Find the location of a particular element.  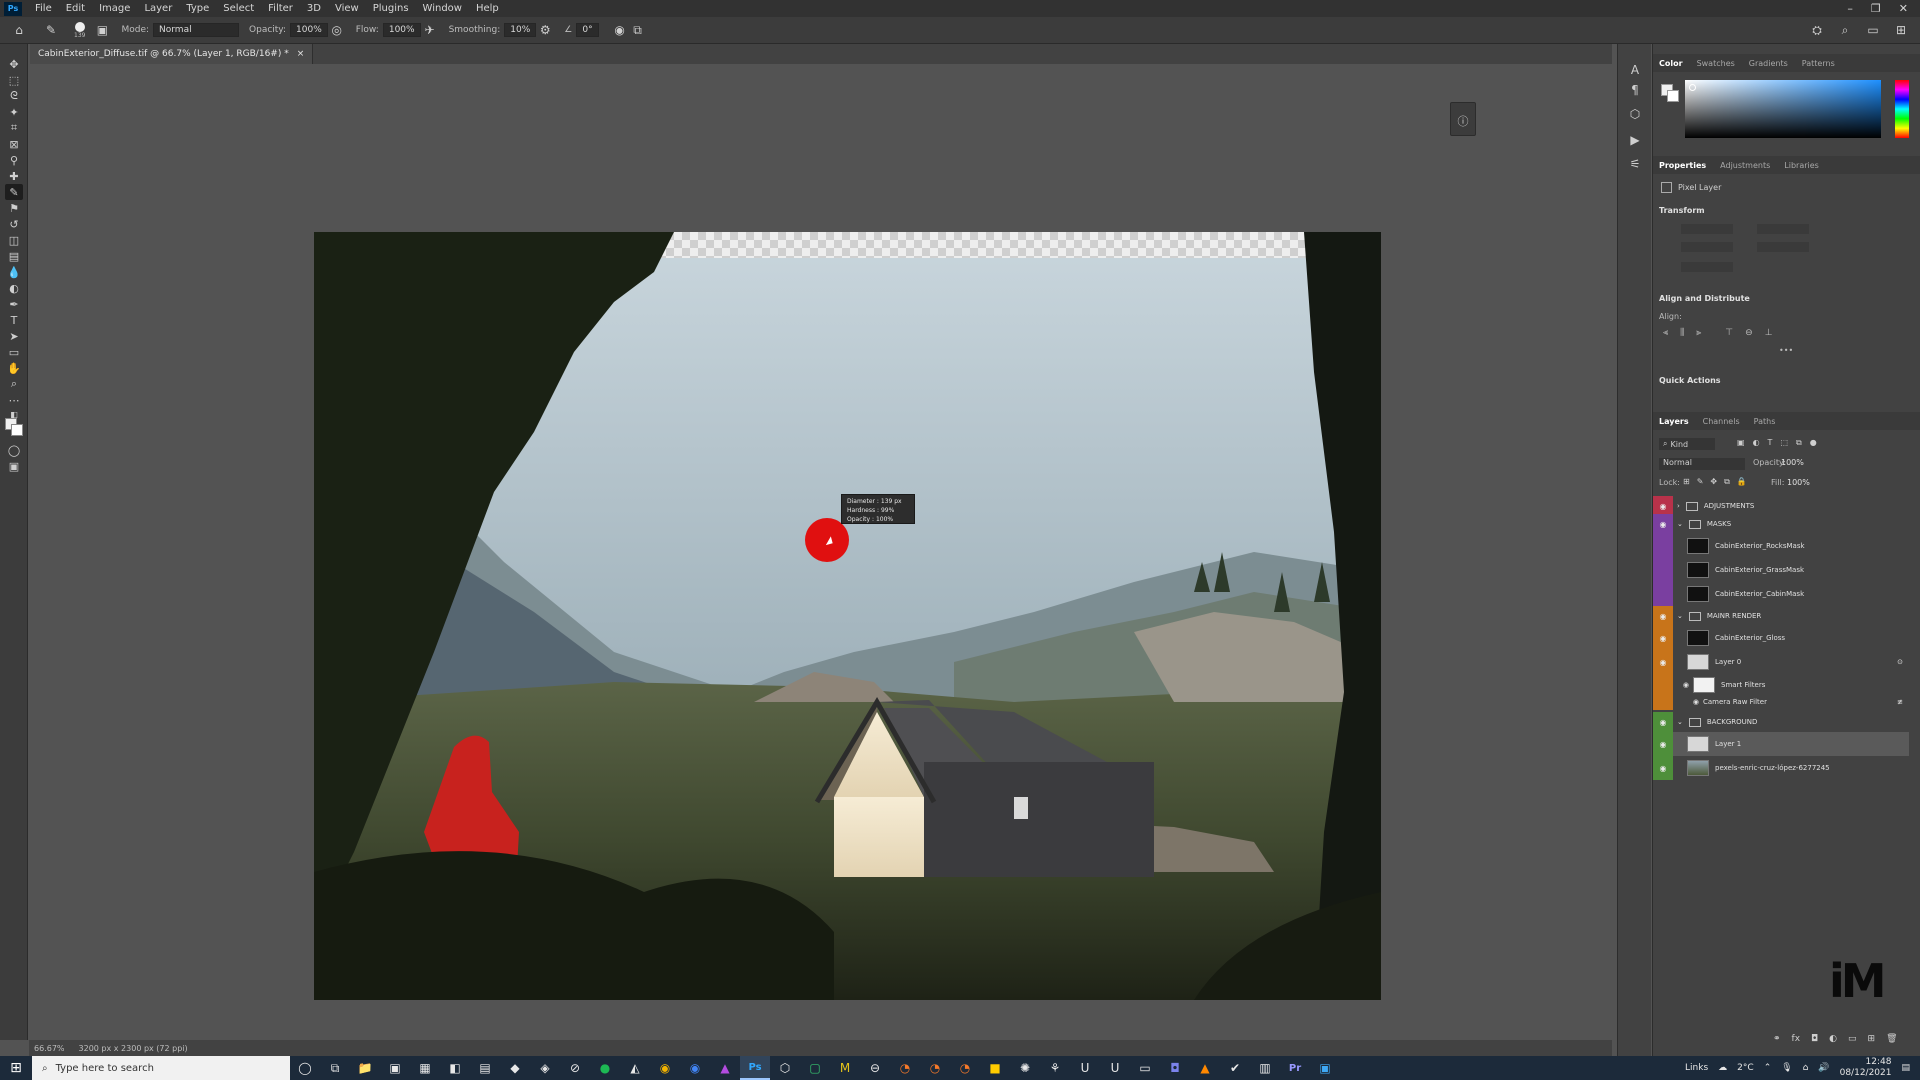

quick-select-tool-icon: ✦ is located at coordinates (14, 112).